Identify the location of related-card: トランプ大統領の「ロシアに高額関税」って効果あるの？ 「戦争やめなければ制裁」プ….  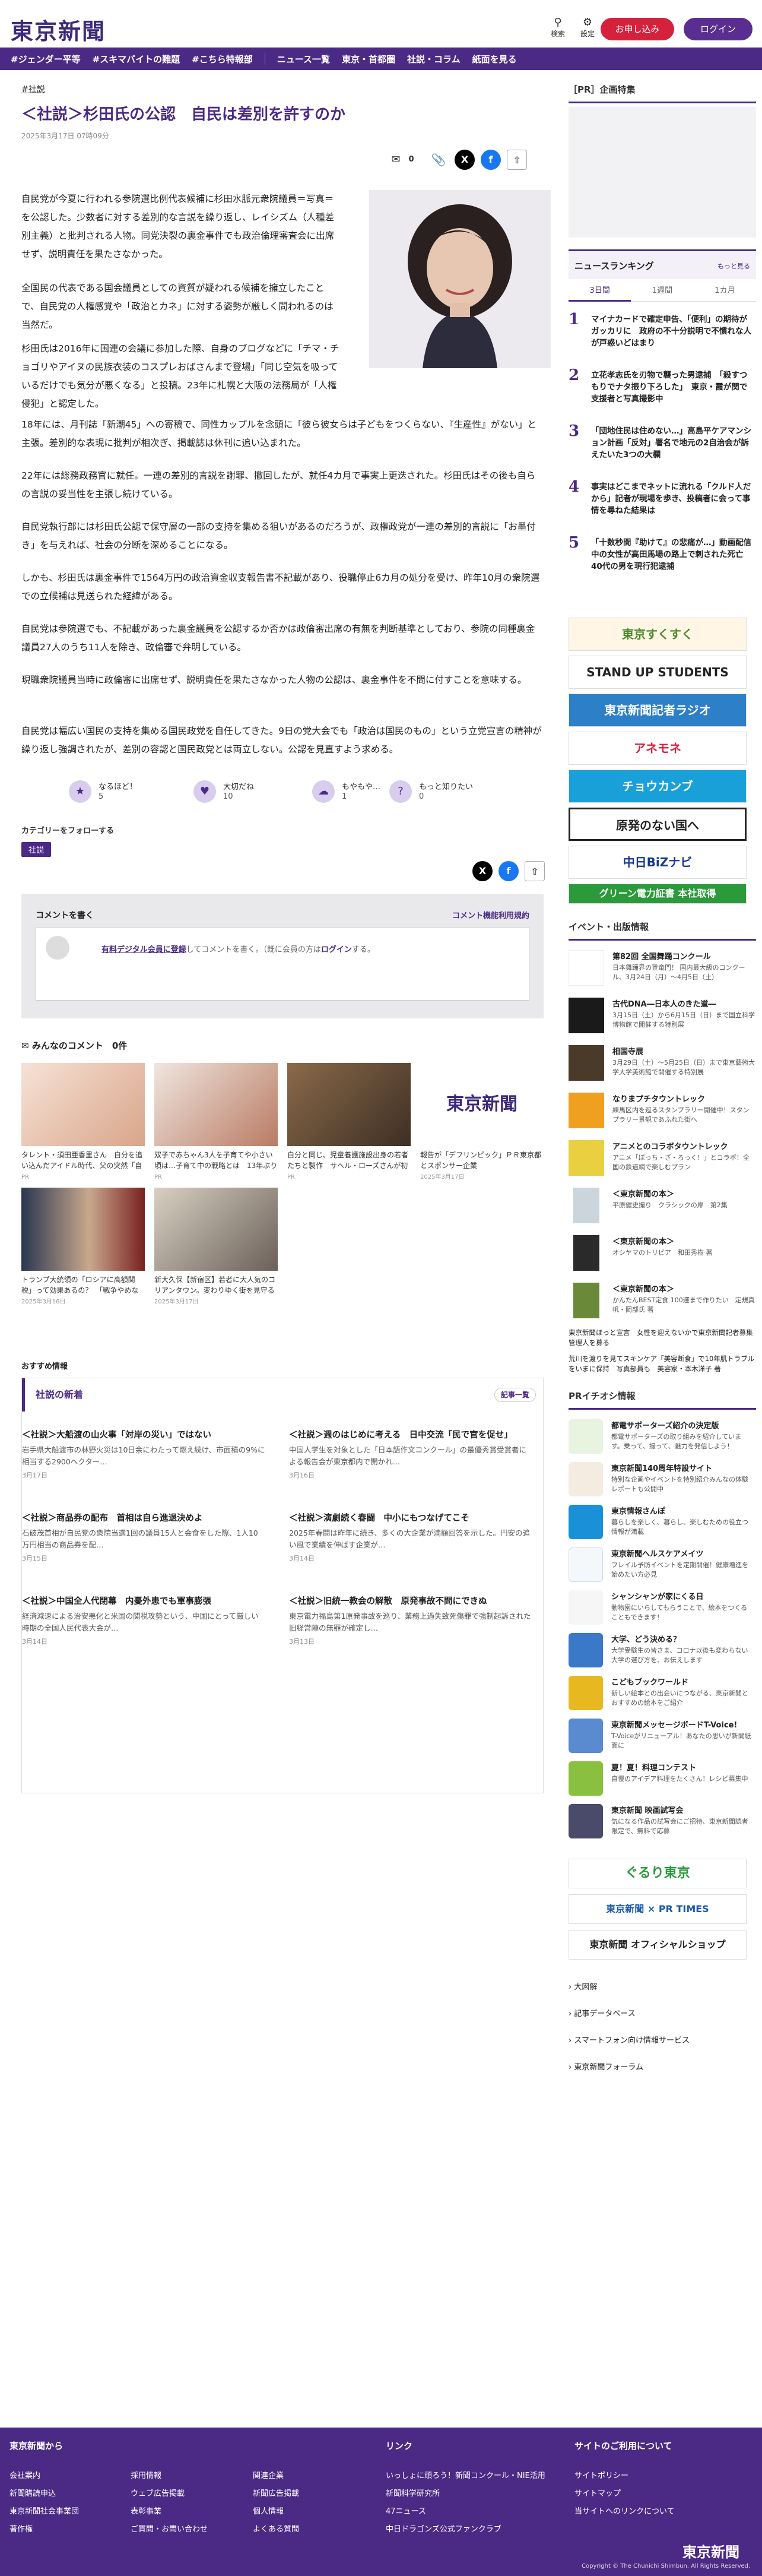
(83, 1248).